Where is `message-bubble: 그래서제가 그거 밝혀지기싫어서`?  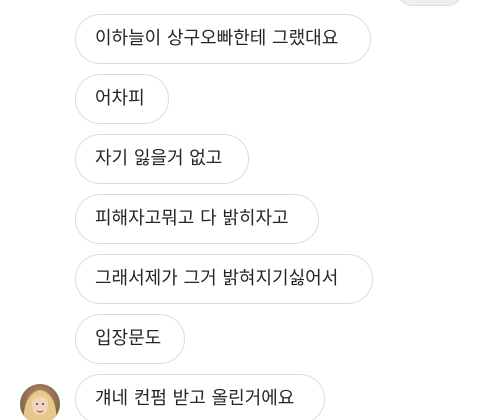 message-bubble: 그래서제가 그거 밝혀지기싫어서 is located at coordinates (224, 279).